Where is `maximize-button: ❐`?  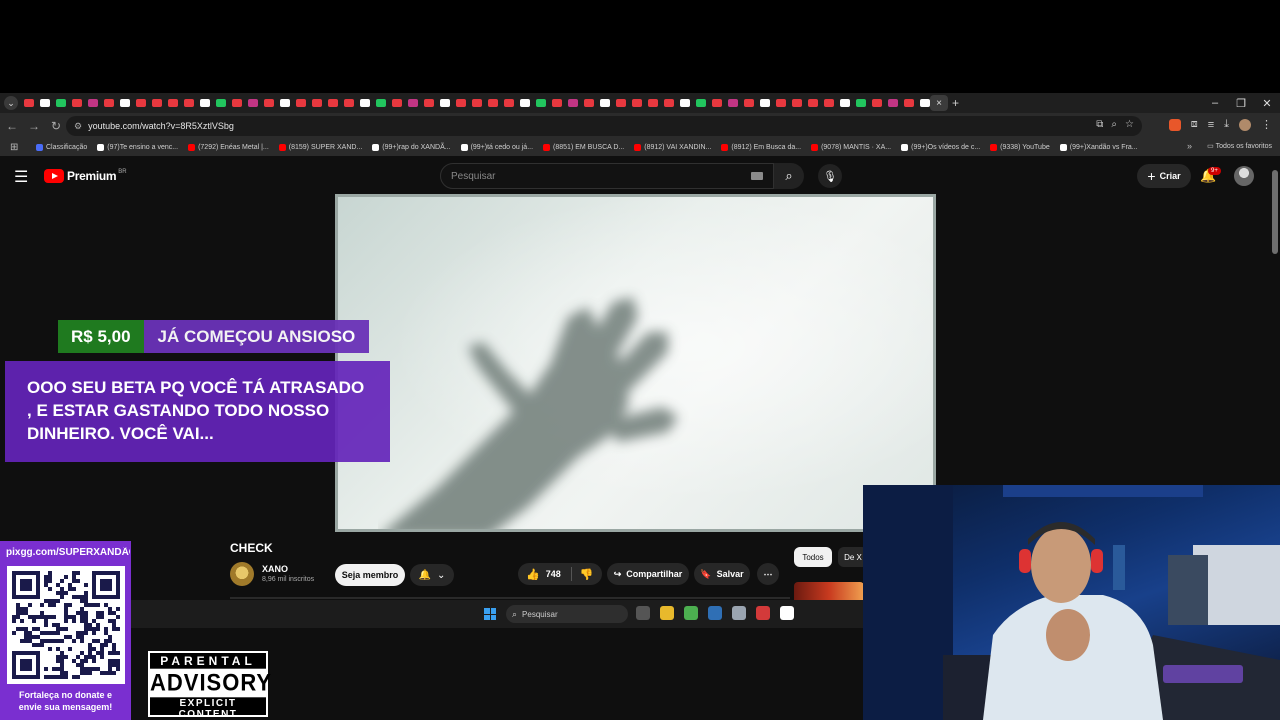 maximize-button: ❐ is located at coordinates (1241, 103).